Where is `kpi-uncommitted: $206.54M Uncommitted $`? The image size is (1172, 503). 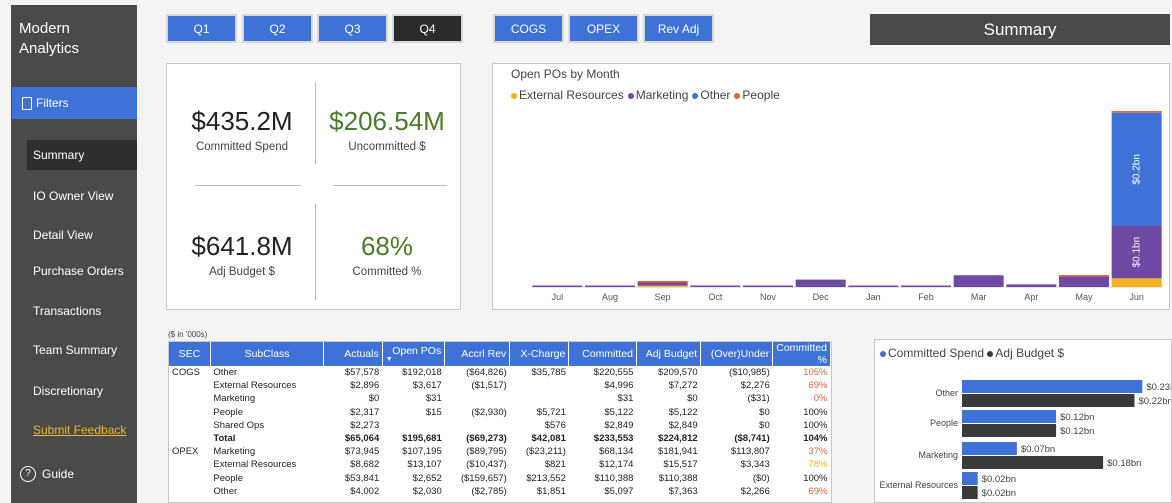
kpi-uncommitted: $206.54M Uncommitted $ is located at coordinates (387, 129).